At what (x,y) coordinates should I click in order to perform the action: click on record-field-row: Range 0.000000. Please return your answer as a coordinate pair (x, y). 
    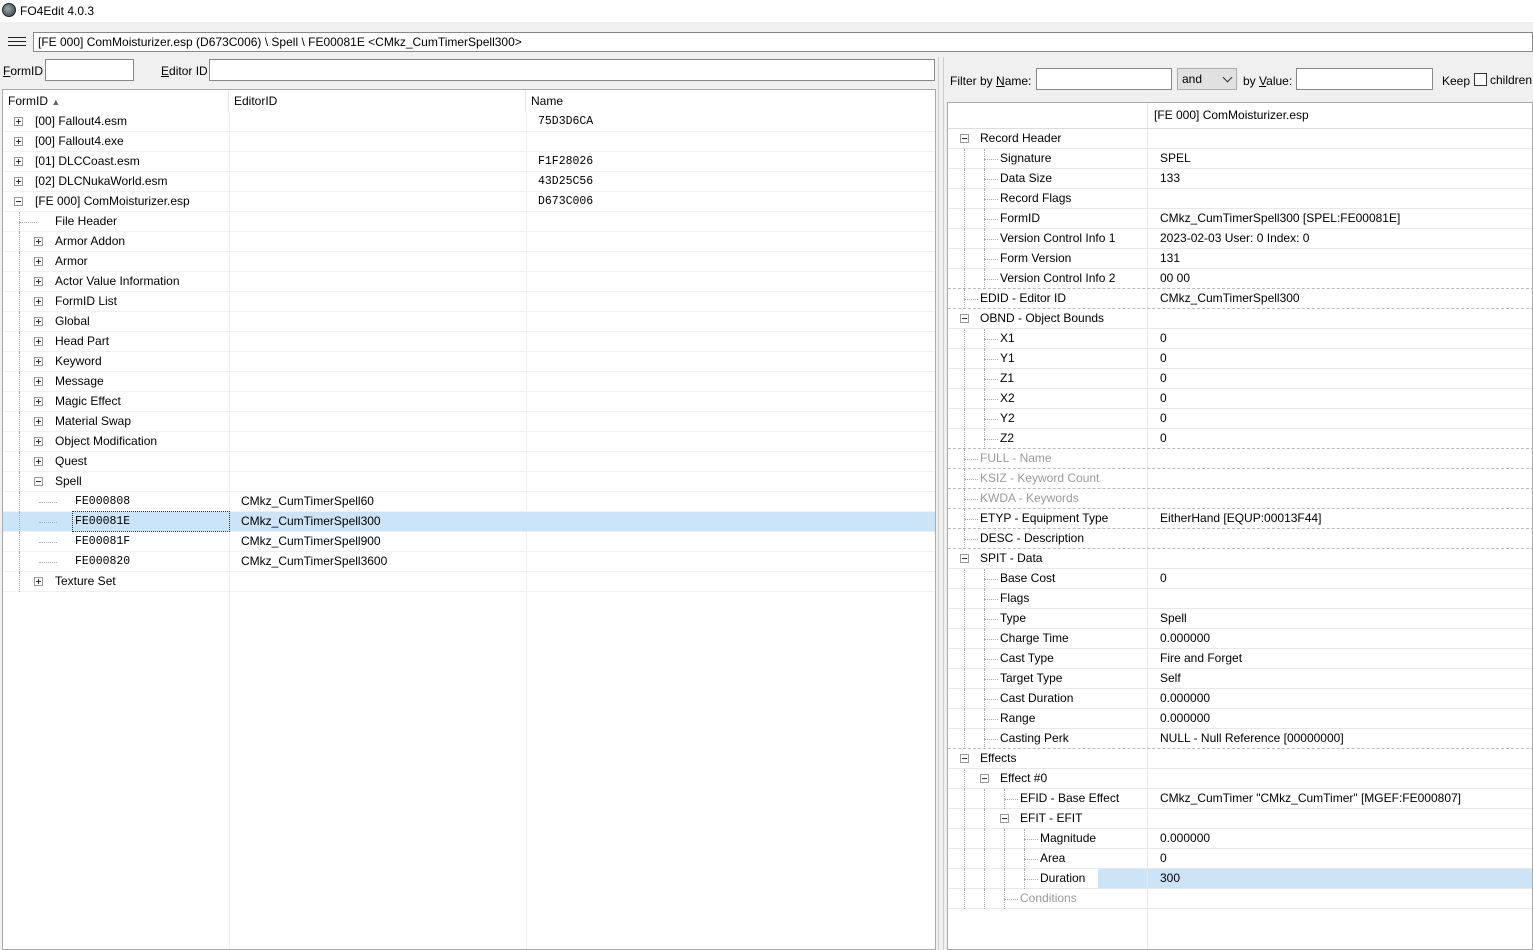
    Looking at the image, I should click on (1240, 719).